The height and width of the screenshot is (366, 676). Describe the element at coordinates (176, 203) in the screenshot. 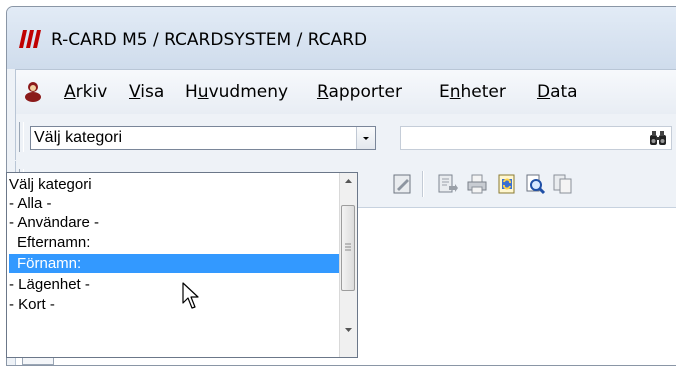

I see `dropdown-option: - Alla -` at that location.